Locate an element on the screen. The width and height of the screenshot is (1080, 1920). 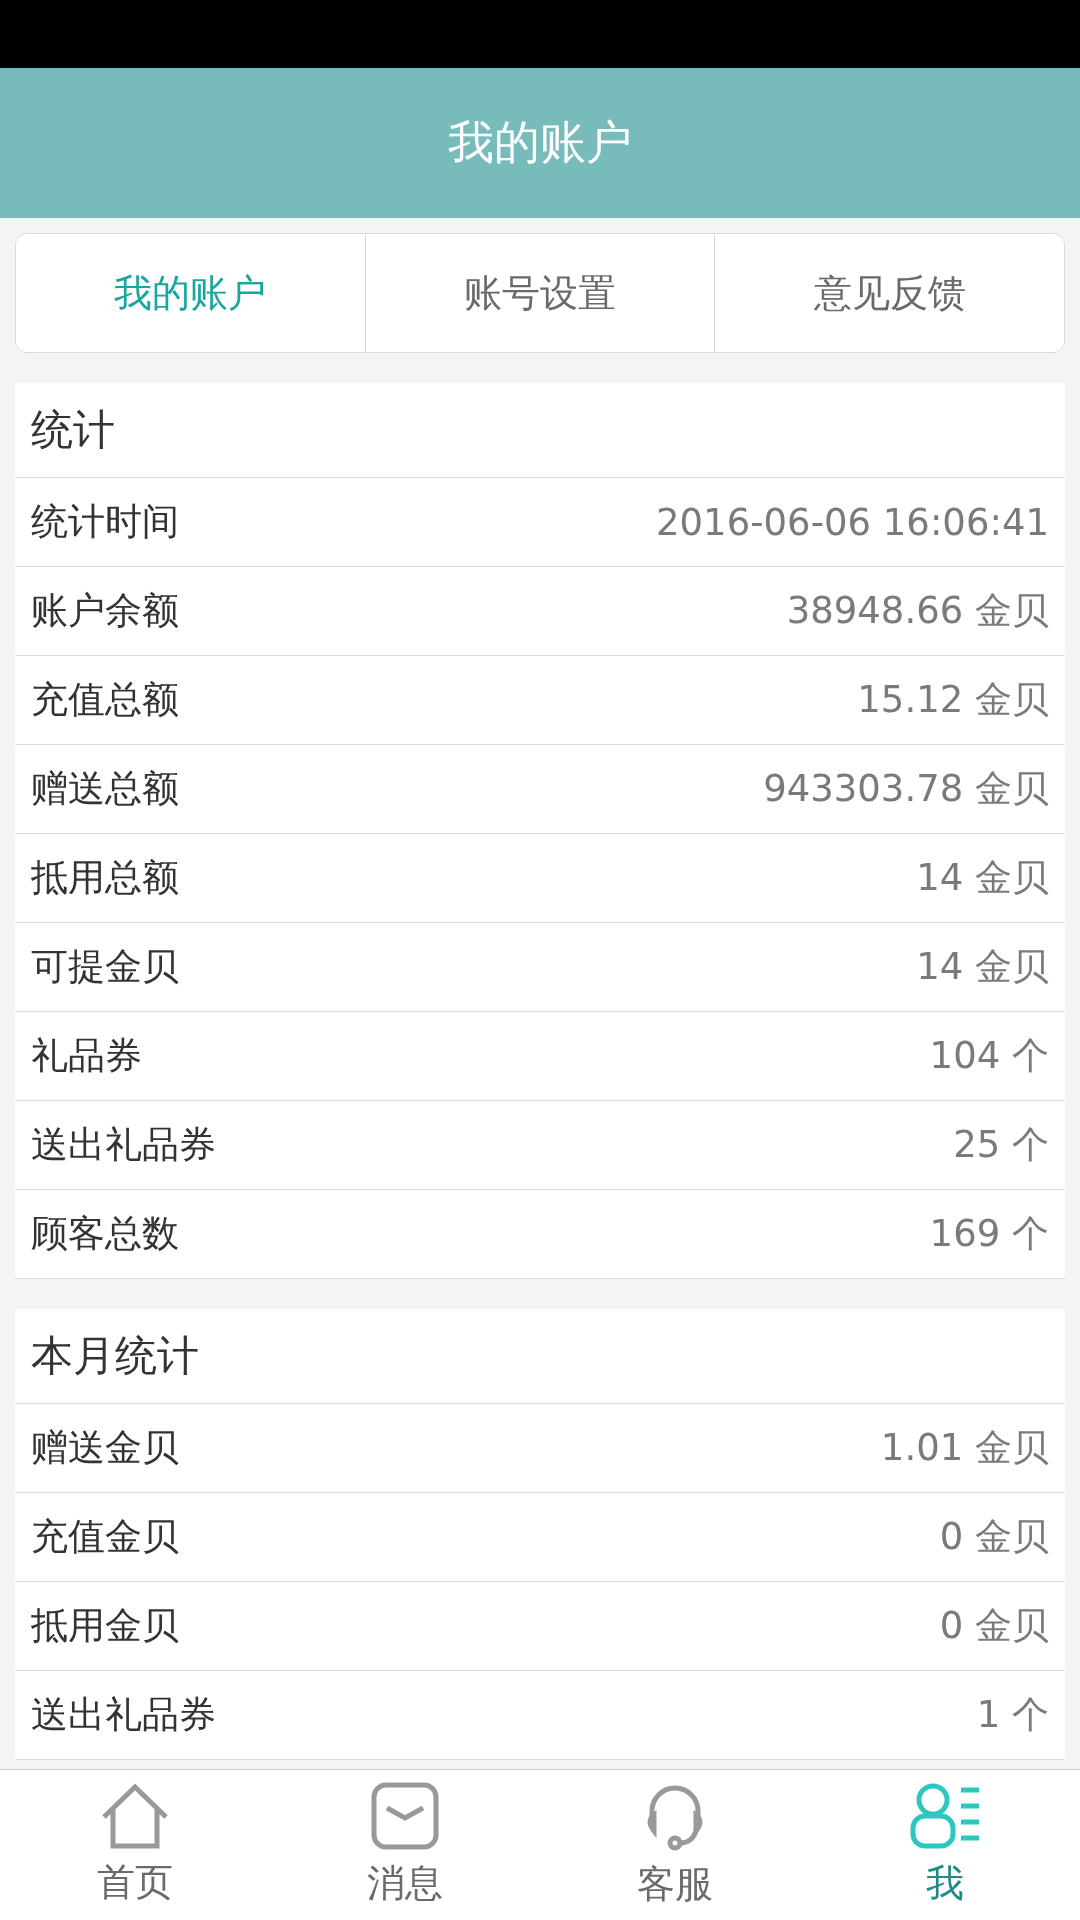
row-label: 顾客总数 is located at coordinates (105, 1234).